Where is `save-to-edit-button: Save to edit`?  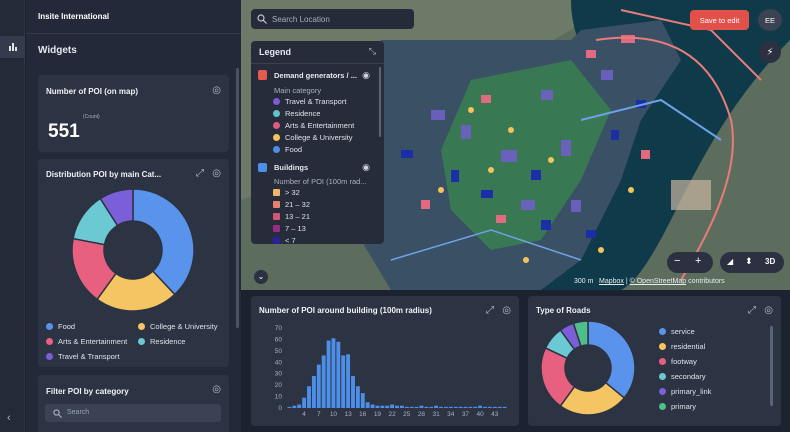
save-to-edit-button: Save to edit is located at coordinates (719, 20).